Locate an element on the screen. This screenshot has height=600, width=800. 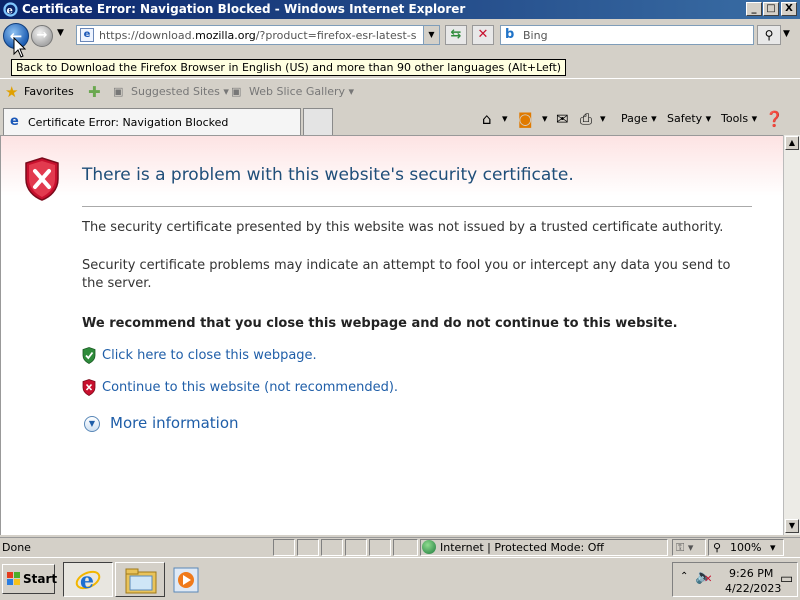
add-favorites-icon: ✚ is located at coordinates (94, 92).